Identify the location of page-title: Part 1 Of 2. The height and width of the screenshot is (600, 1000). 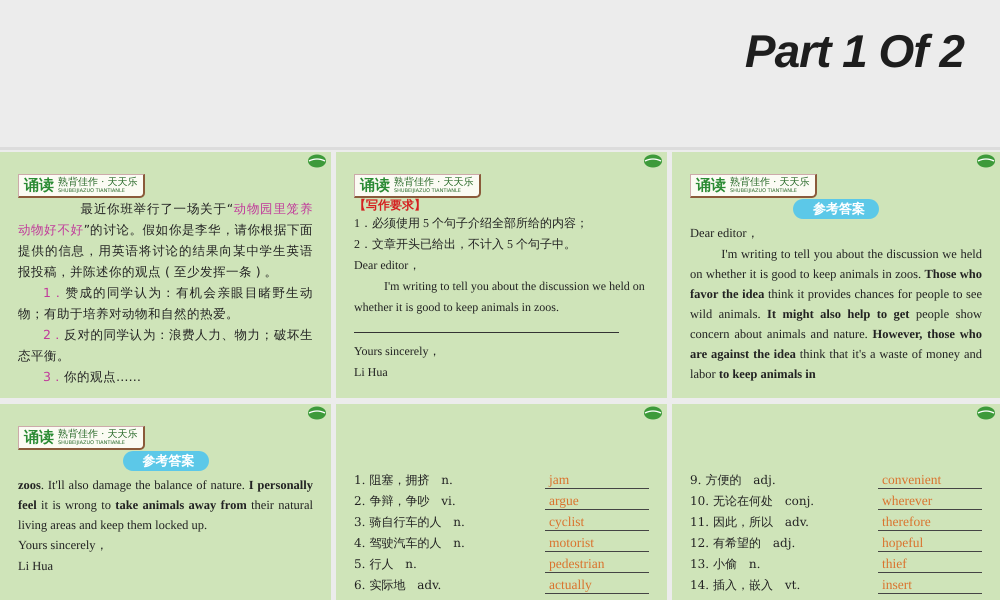
(854, 51).